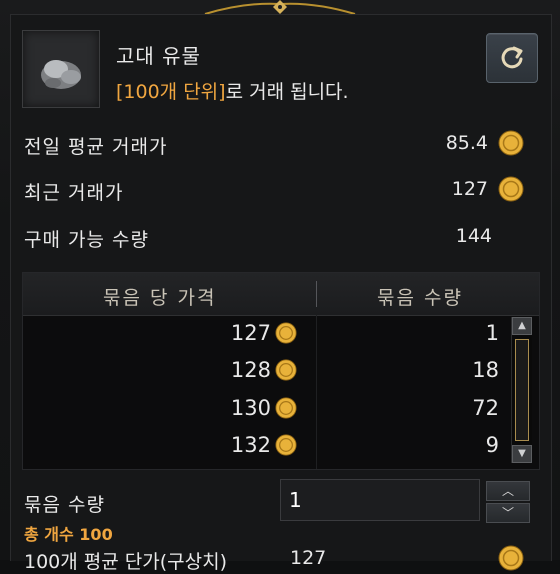 This screenshot has width=560, height=574. What do you see at coordinates (68, 534) in the screenshot?
I see `total-count: 총 개수 100` at bounding box center [68, 534].